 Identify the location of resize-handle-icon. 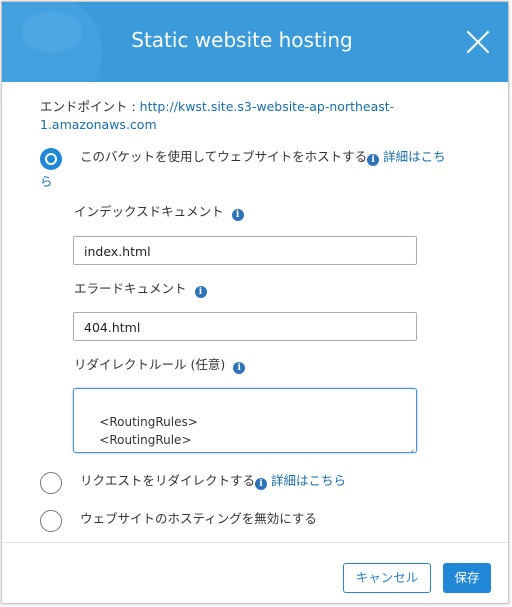
(410, 446).